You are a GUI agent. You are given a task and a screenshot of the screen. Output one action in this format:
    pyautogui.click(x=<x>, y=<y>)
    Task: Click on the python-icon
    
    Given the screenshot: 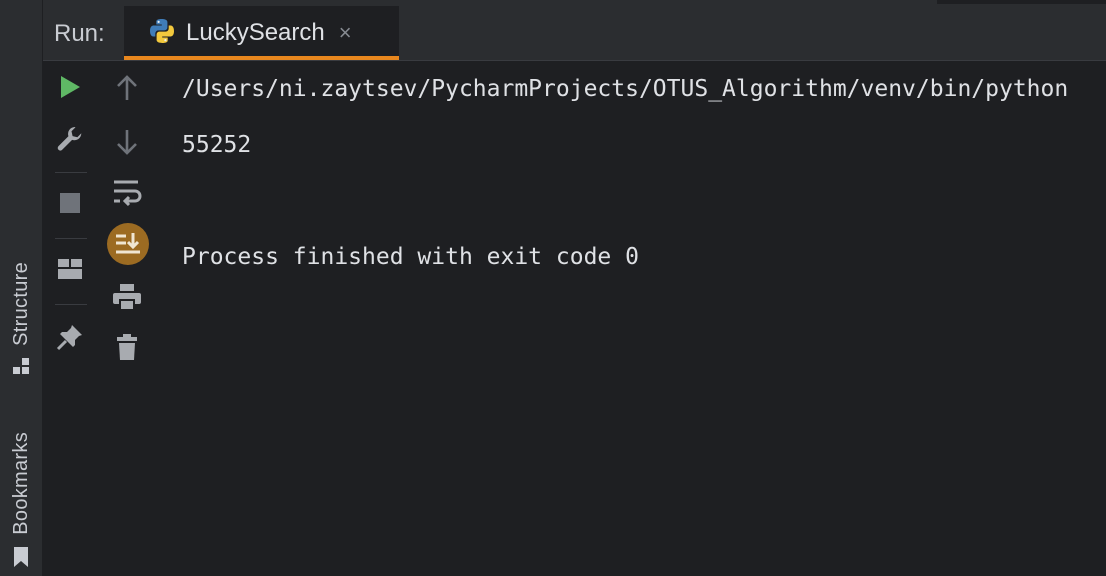 What is the action you would take?
    pyautogui.click(x=162, y=33)
    